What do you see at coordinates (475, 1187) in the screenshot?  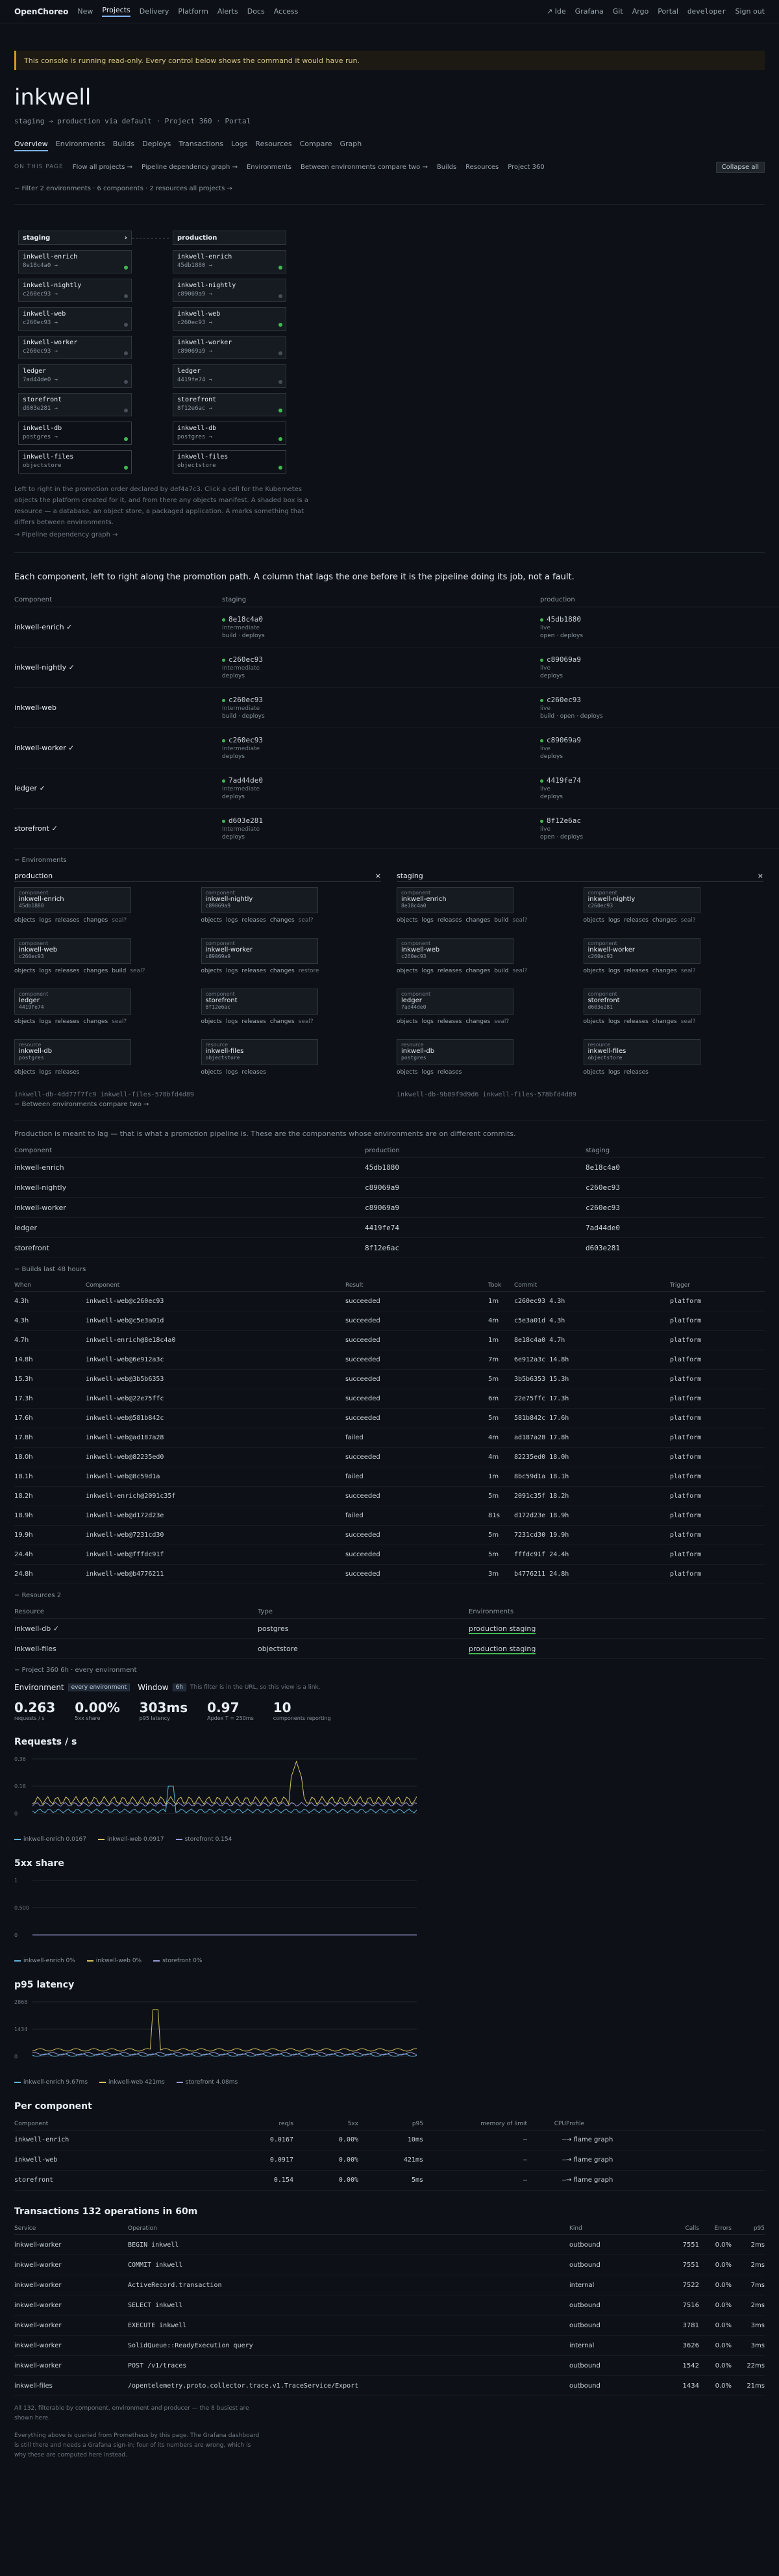 I see `production-sha: c89069a9` at bounding box center [475, 1187].